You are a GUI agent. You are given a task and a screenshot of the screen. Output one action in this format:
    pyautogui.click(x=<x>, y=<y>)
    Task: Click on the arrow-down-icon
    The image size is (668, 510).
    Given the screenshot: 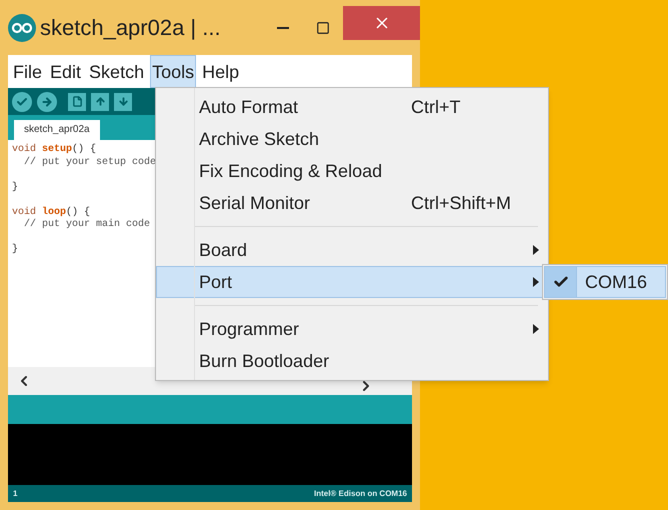 What is the action you would take?
    pyautogui.click(x=123, y=101)
    